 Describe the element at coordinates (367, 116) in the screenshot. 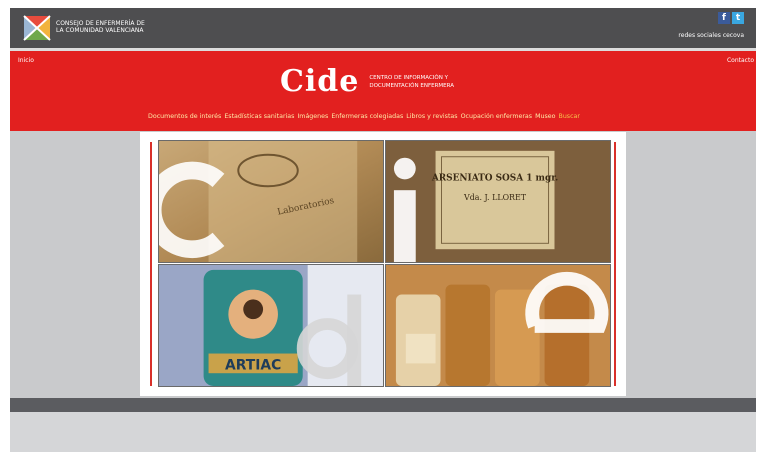

I see `nav-item-enfermeras-colegiadas: Enfermeras colegiadas` at that location.